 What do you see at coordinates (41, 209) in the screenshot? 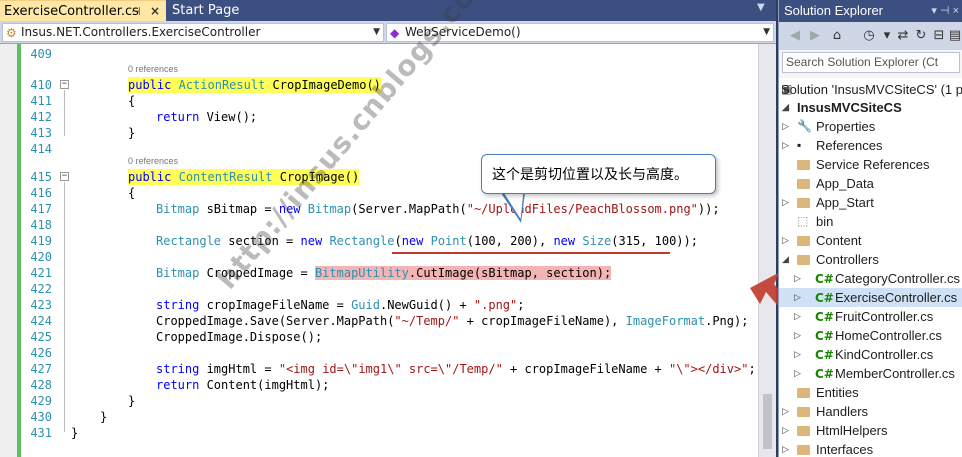
I see `line-number: 417` at bounding box center [41, 209].